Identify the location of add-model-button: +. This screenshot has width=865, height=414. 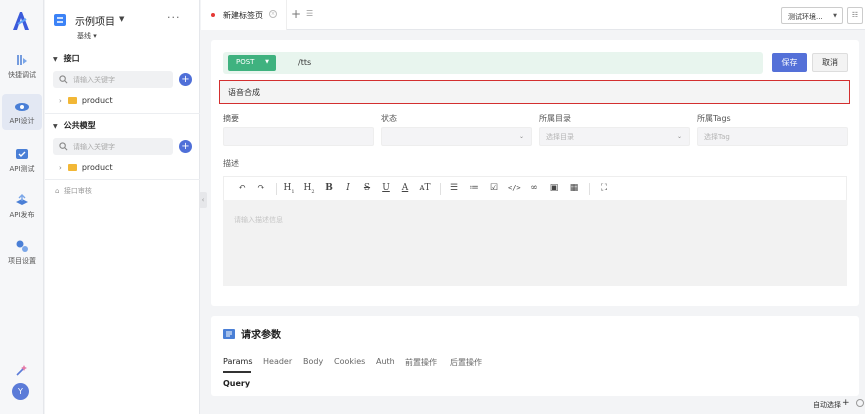
(185, 146).